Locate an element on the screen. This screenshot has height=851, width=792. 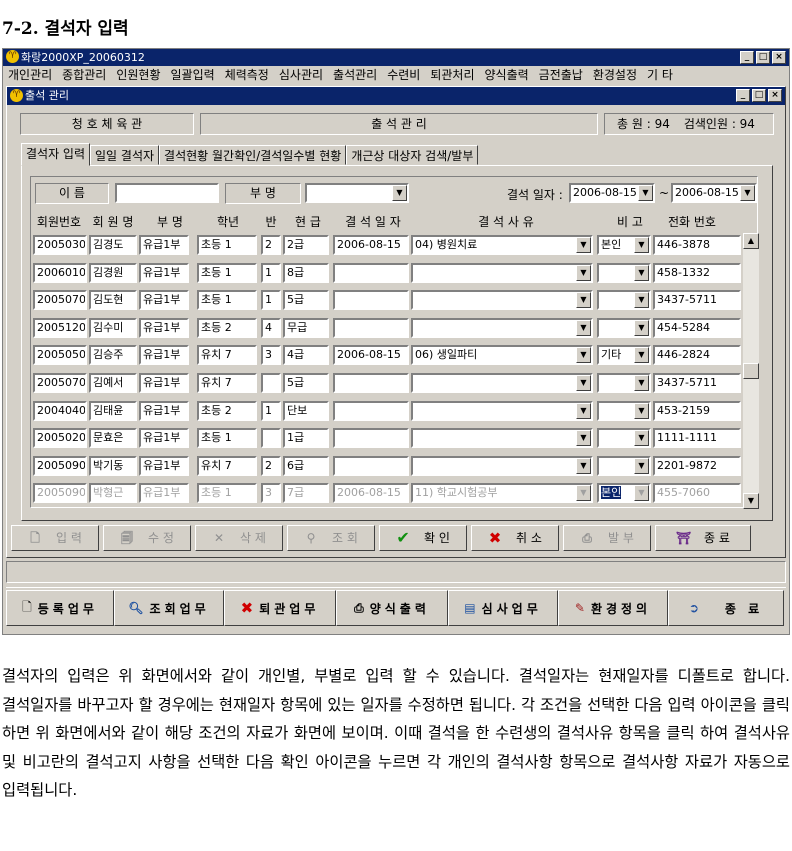
table-cell: 200509001 is located at coordinates (60, 493).